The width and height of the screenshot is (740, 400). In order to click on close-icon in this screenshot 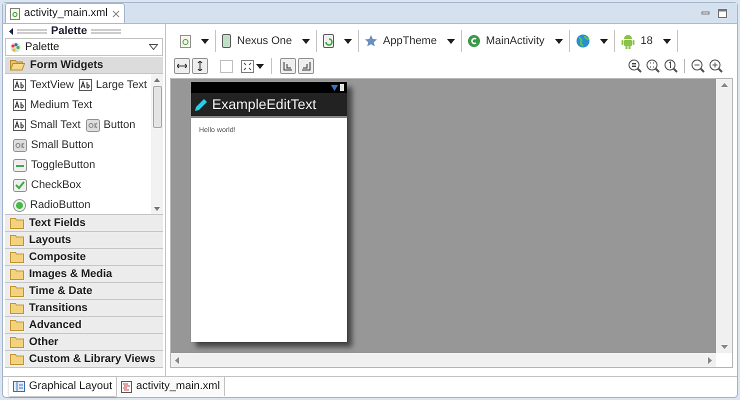, I will do `click(116, 14)`.